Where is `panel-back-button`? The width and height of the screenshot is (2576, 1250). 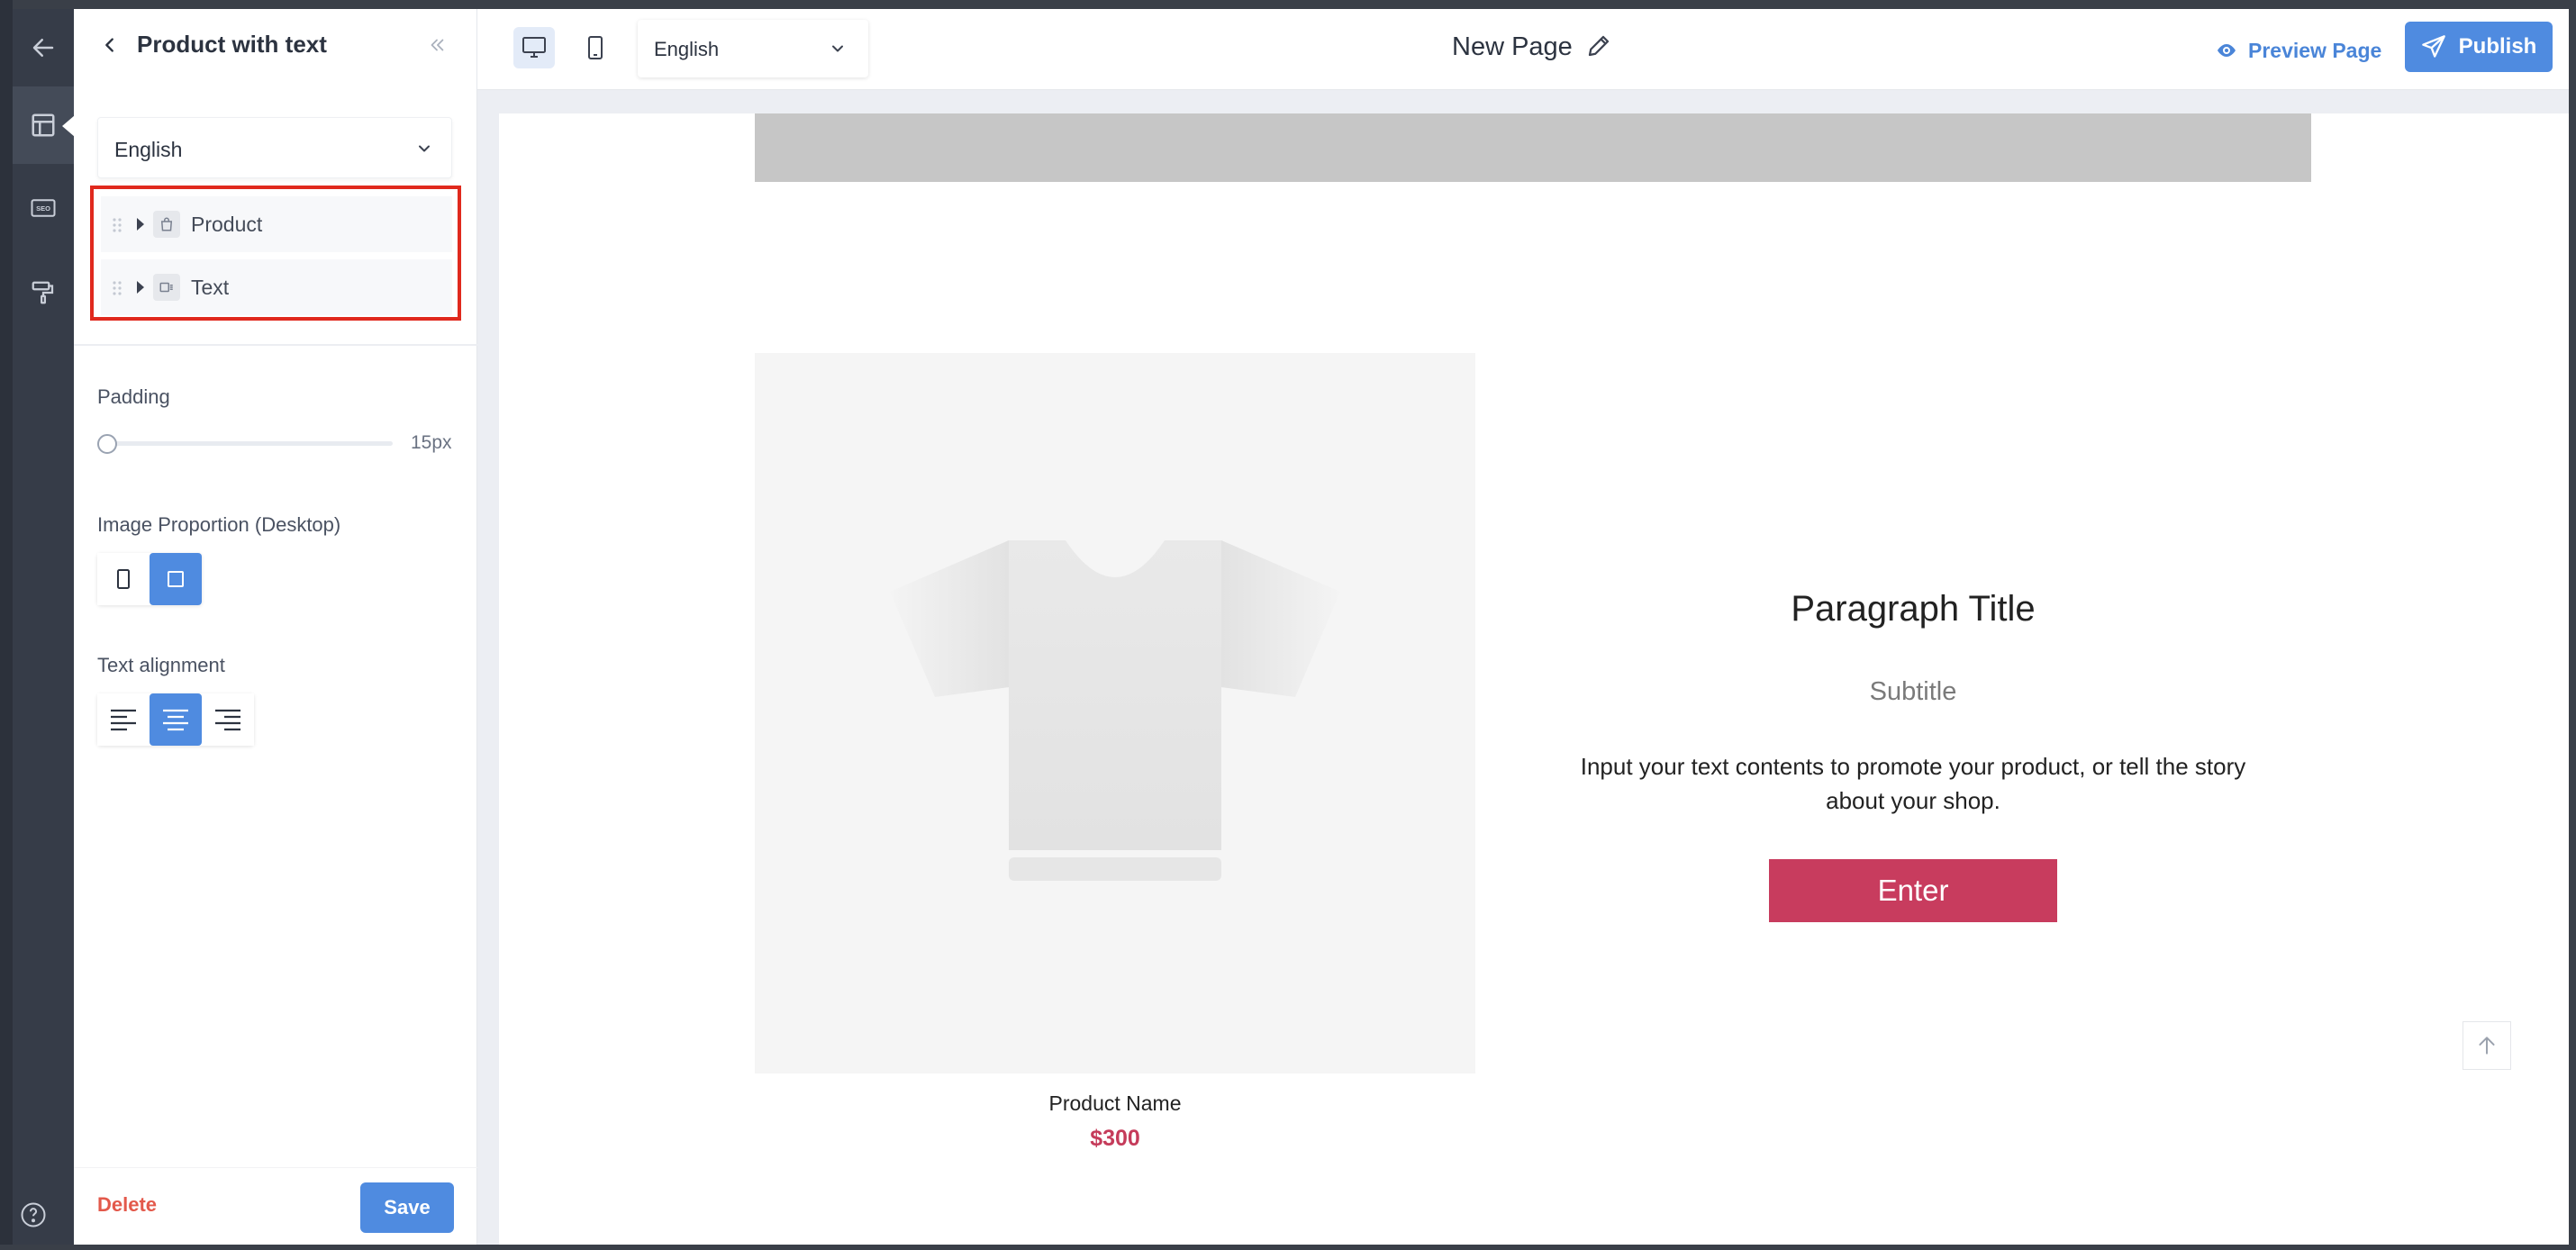 panel-back-button is located at coordinates (110, 45).